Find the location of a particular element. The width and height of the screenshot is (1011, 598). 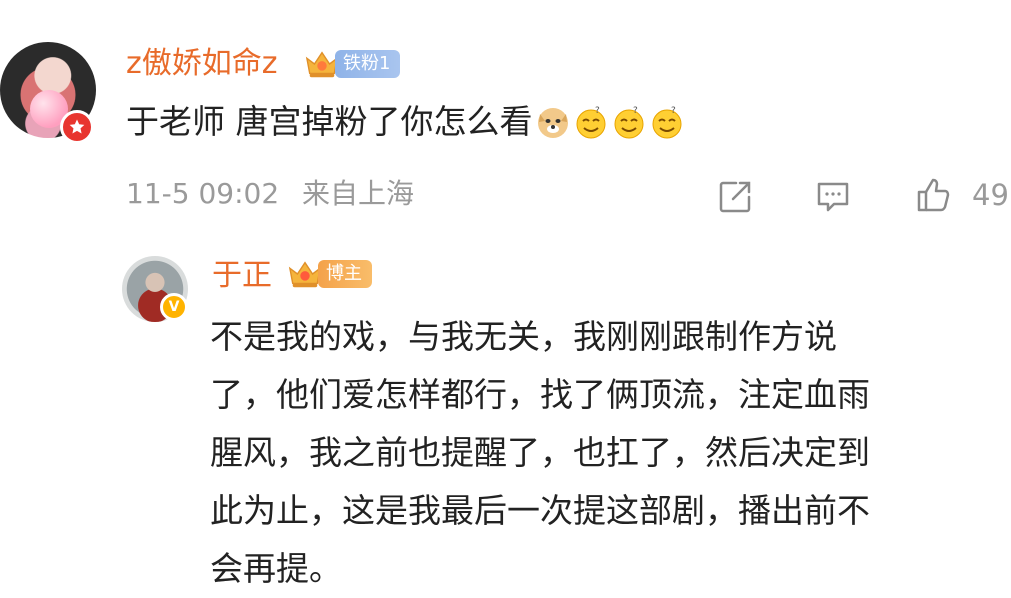

blogger-badge: 博主 is located at coordinates (329, 274).